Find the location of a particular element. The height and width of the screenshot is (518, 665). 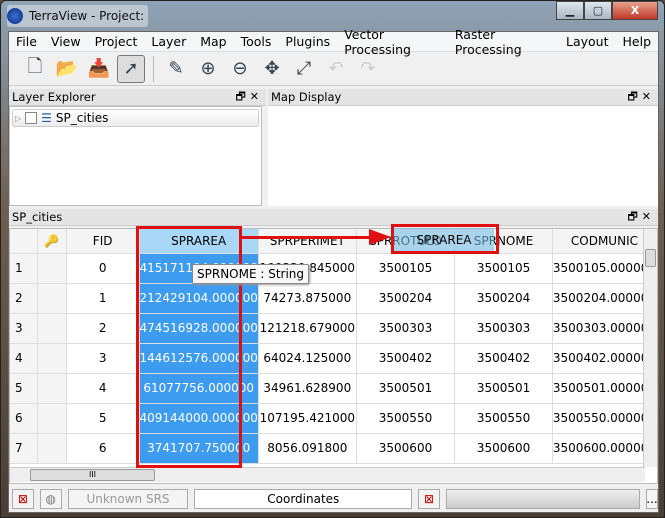

cell-sprnome: 3500204 is located at coordinates (503, 298).